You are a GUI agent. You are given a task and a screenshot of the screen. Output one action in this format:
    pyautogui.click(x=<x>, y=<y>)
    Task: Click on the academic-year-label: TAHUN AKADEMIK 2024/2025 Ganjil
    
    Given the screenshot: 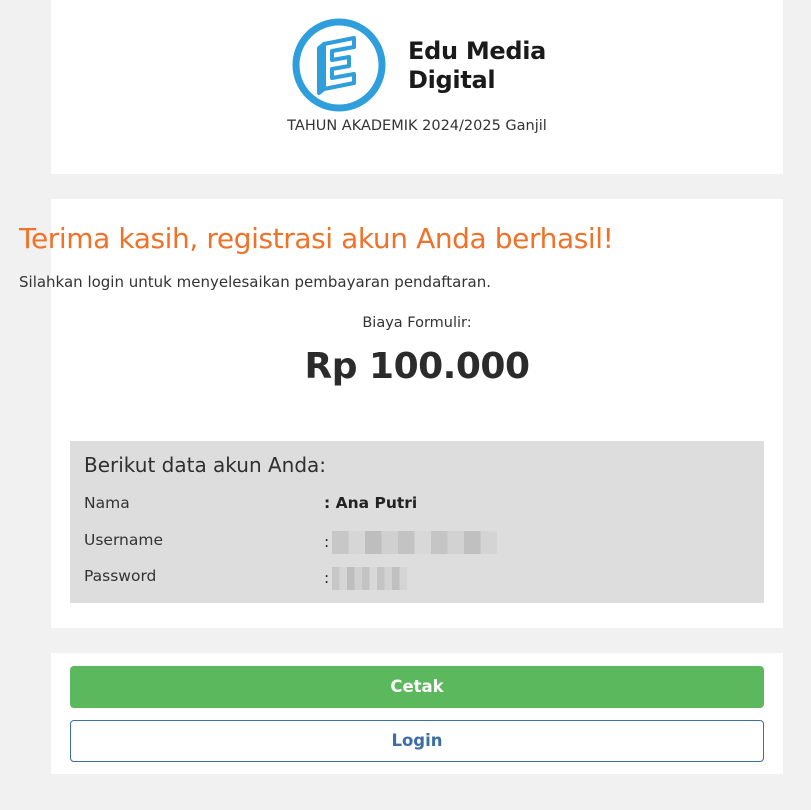 What is the action you would take?
    pyautogui.click(x=417, y=126)
    